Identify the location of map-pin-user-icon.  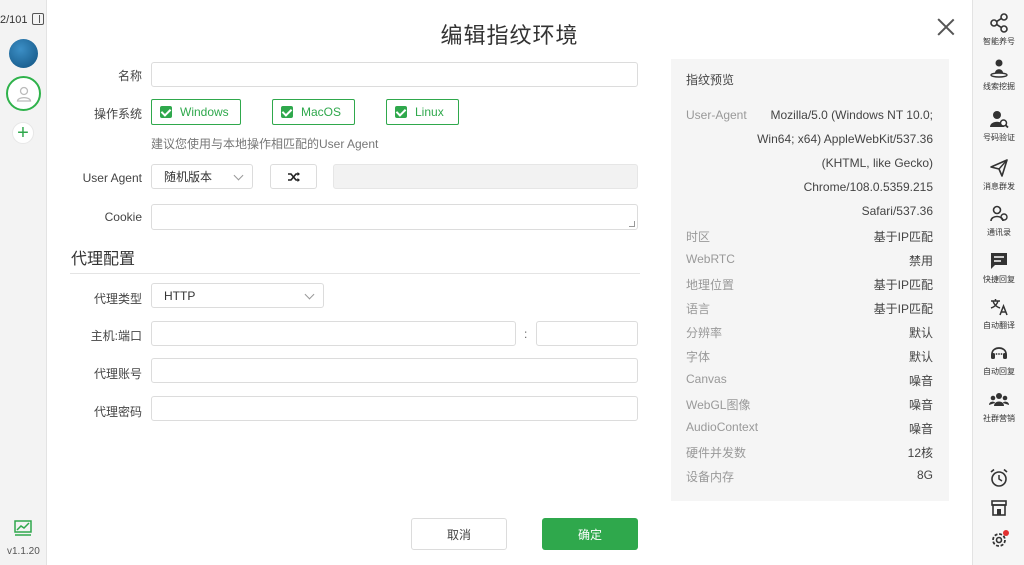
(999, 68).